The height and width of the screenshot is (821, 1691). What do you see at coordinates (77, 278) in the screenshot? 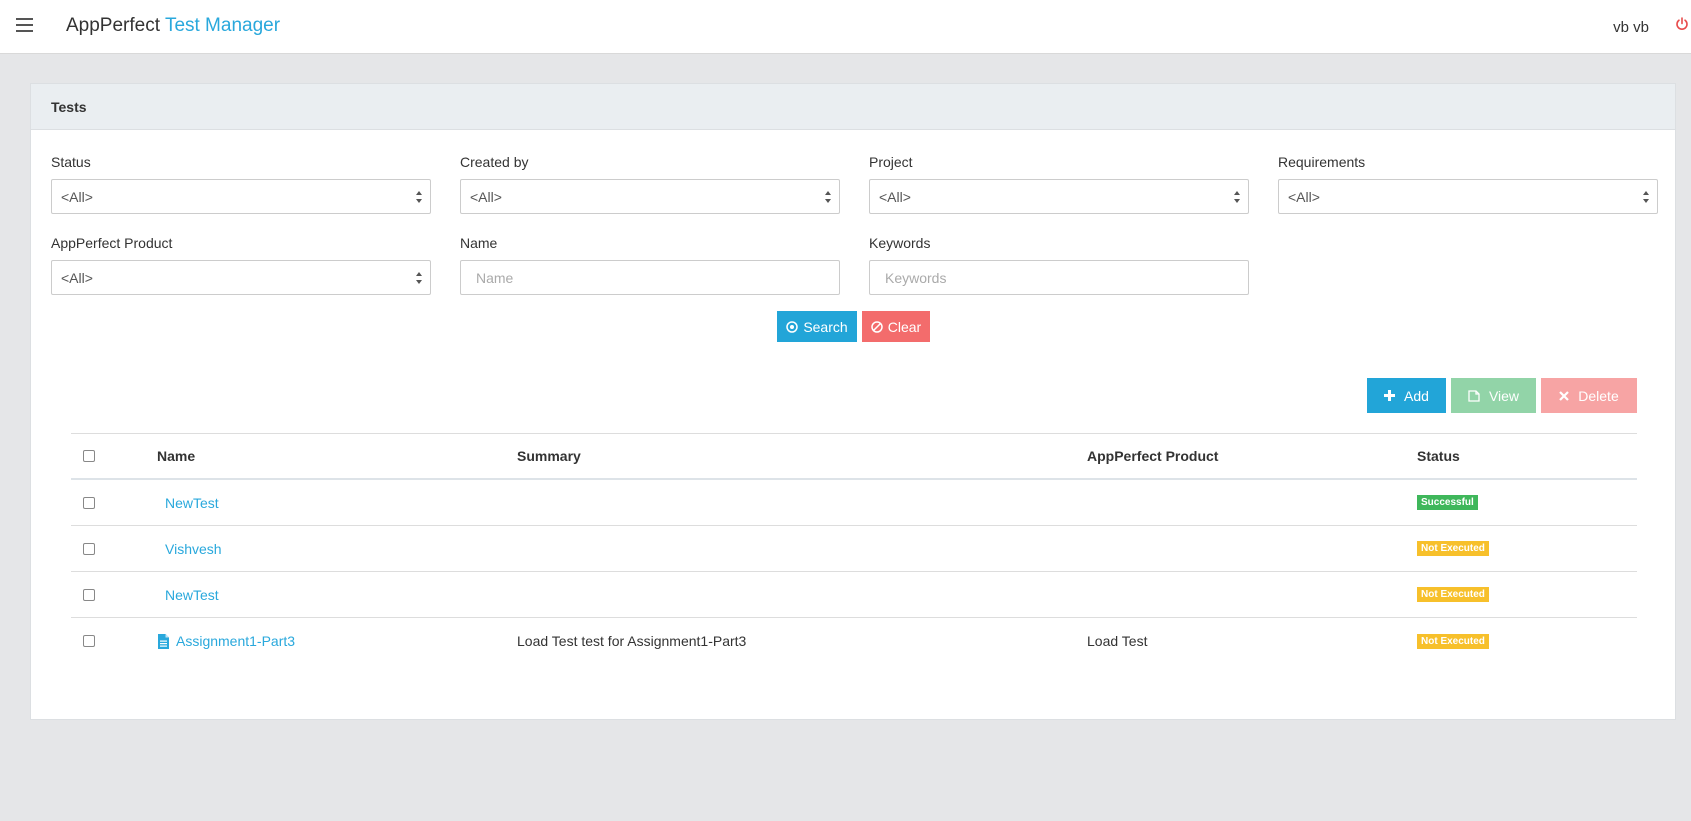
I see `product-select-value: <All>` at bounding box center [77, 278].